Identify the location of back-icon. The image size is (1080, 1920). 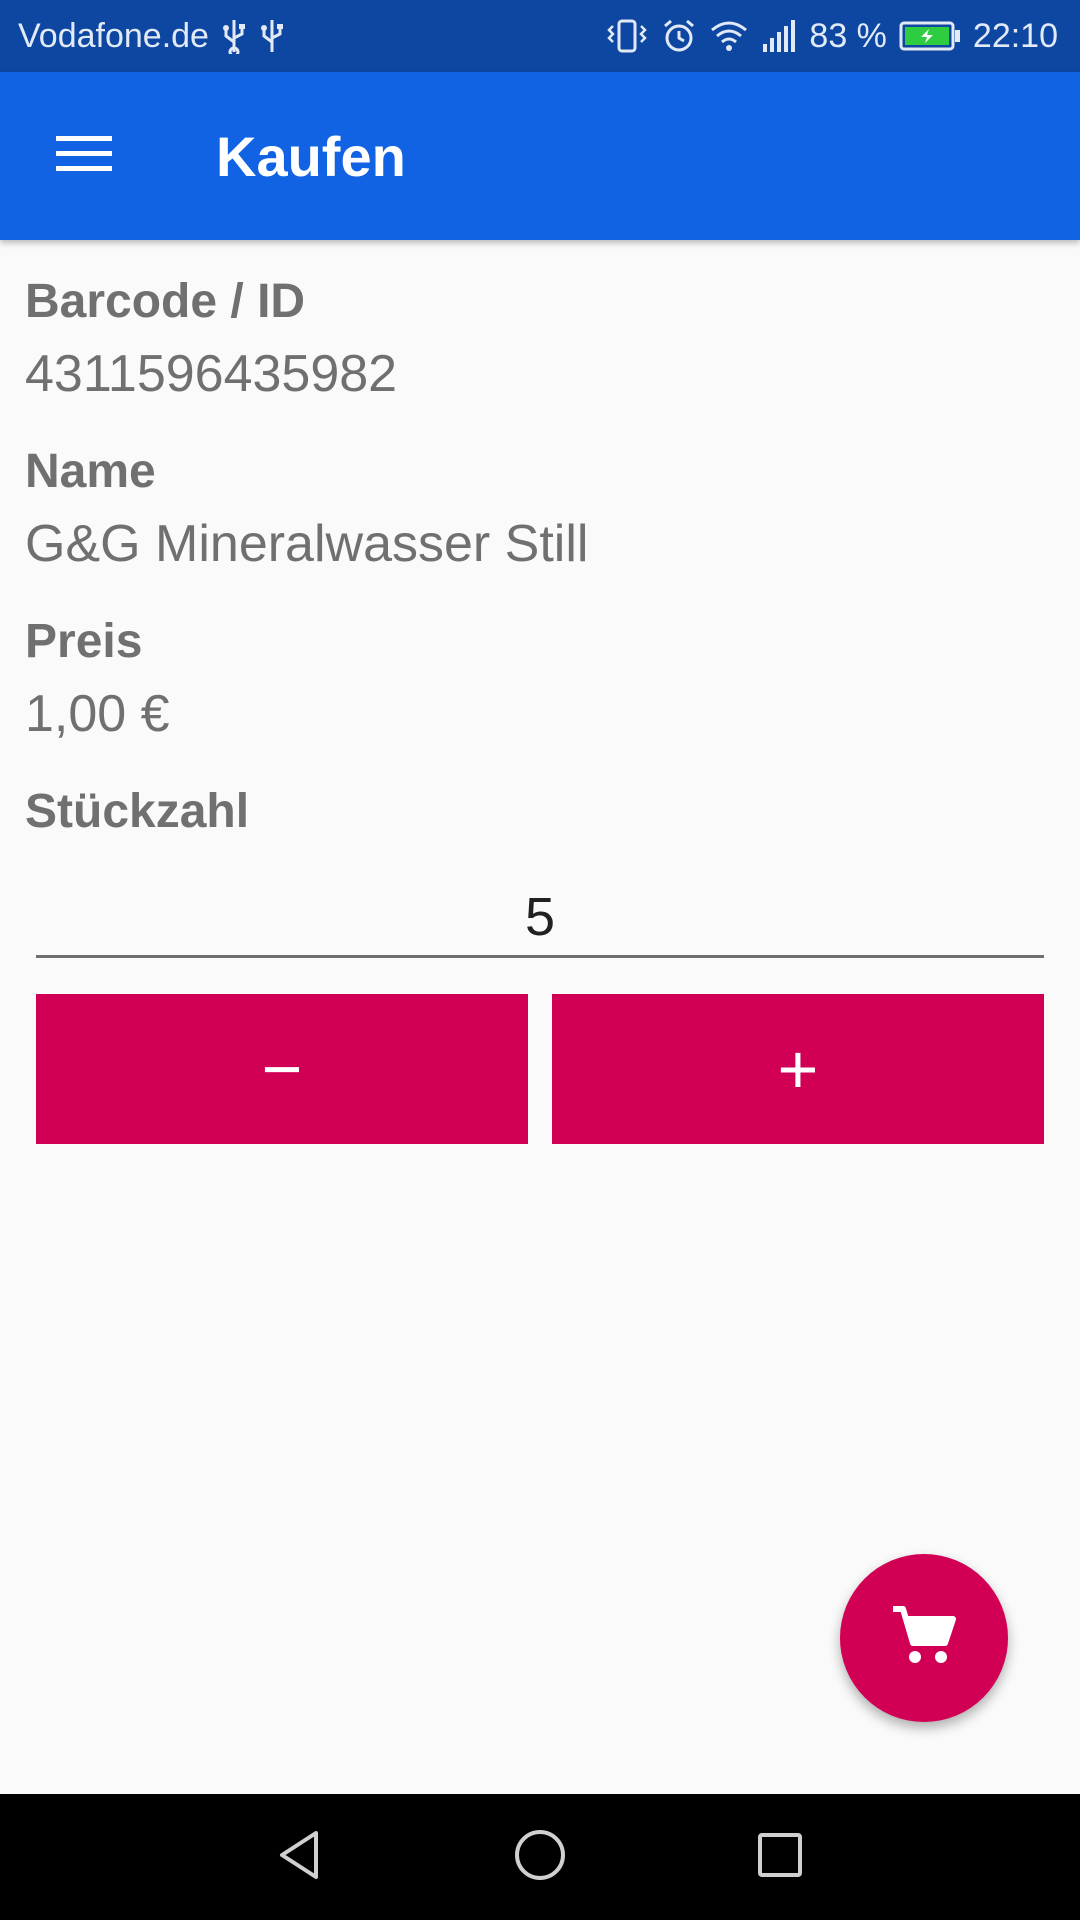
(300, 1857).